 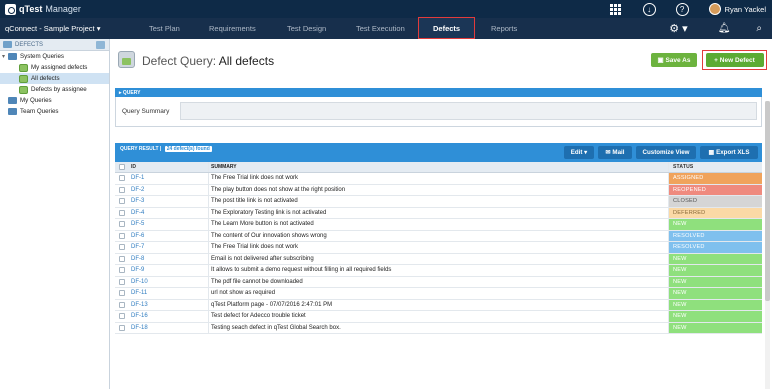 I want to click on qtest-logo-icon, so click(x=10, y=9).